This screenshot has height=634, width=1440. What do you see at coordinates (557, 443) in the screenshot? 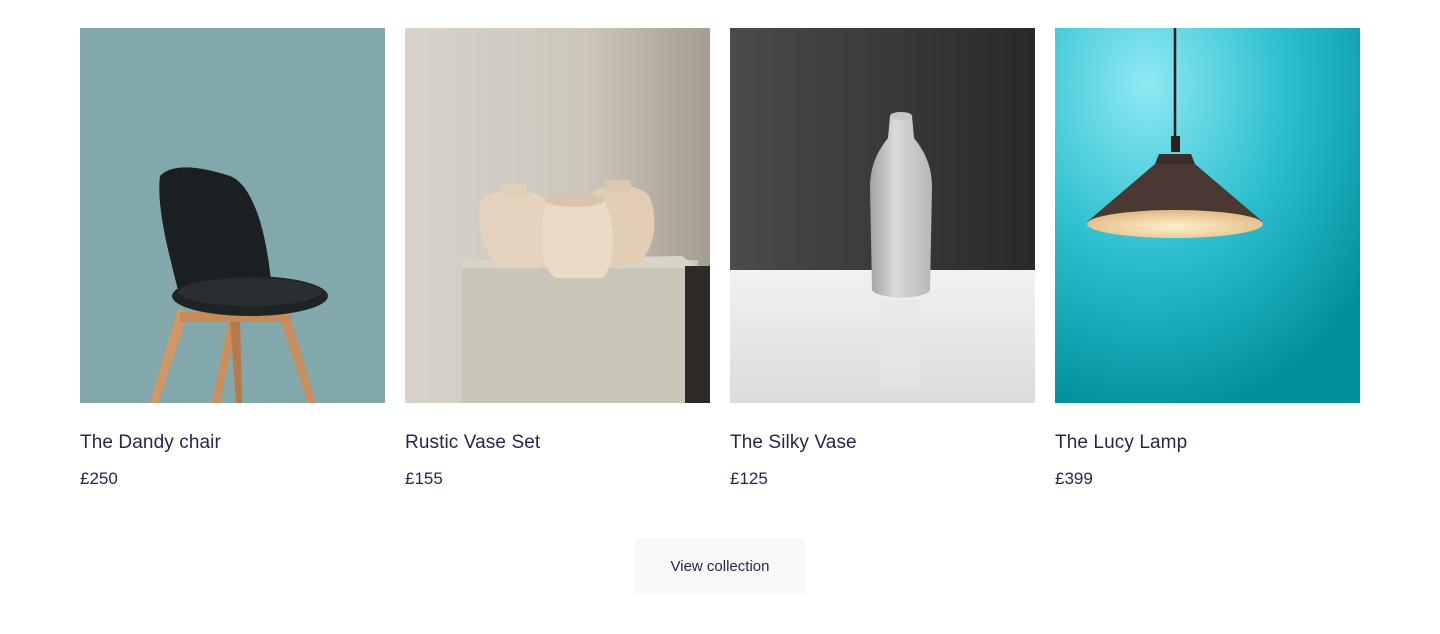
I see `product-name: Rustic Vase Set` at bounding box center [557, 443].